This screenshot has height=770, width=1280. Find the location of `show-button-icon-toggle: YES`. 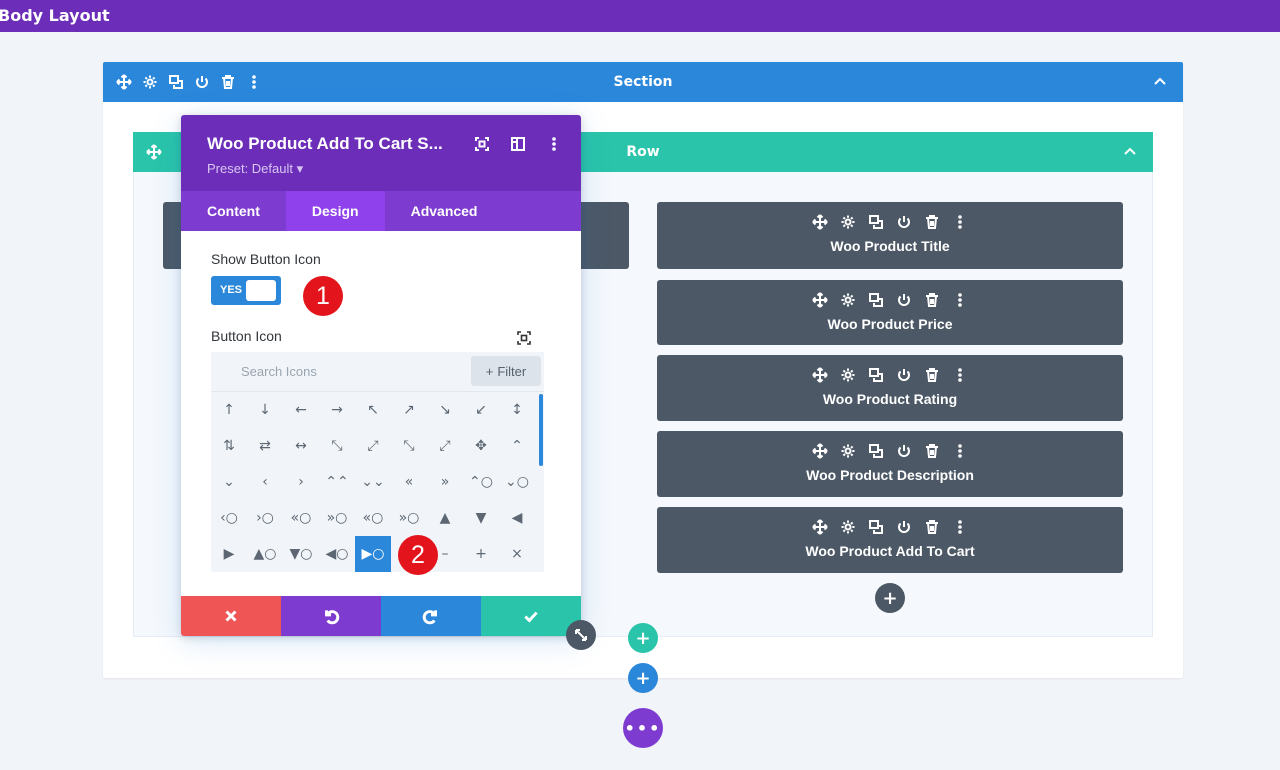

show-button-icon-toggle: YES is located at coordinates (246, 290).